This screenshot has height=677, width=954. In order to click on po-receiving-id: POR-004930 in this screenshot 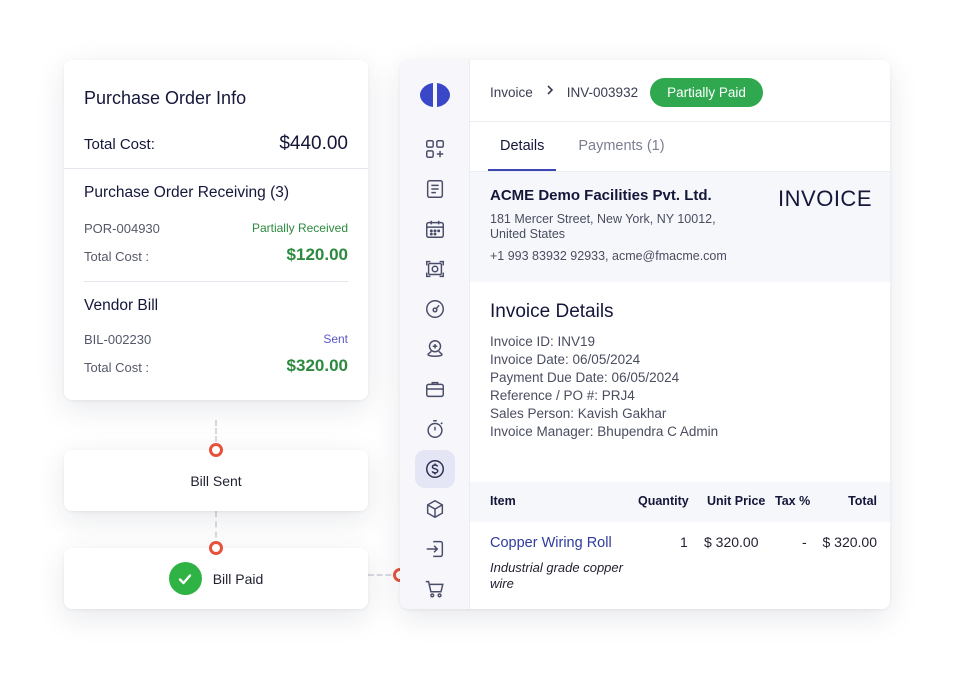, I will do `click(122, 228)`.